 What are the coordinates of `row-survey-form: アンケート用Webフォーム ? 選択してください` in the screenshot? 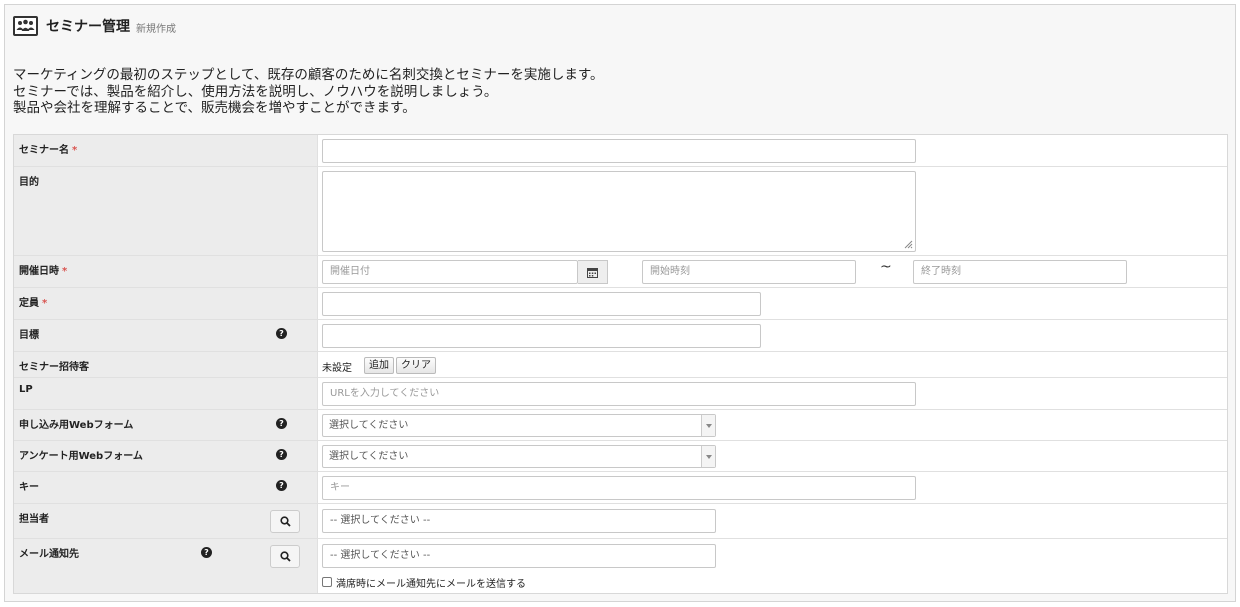 It's located at (620, 456).